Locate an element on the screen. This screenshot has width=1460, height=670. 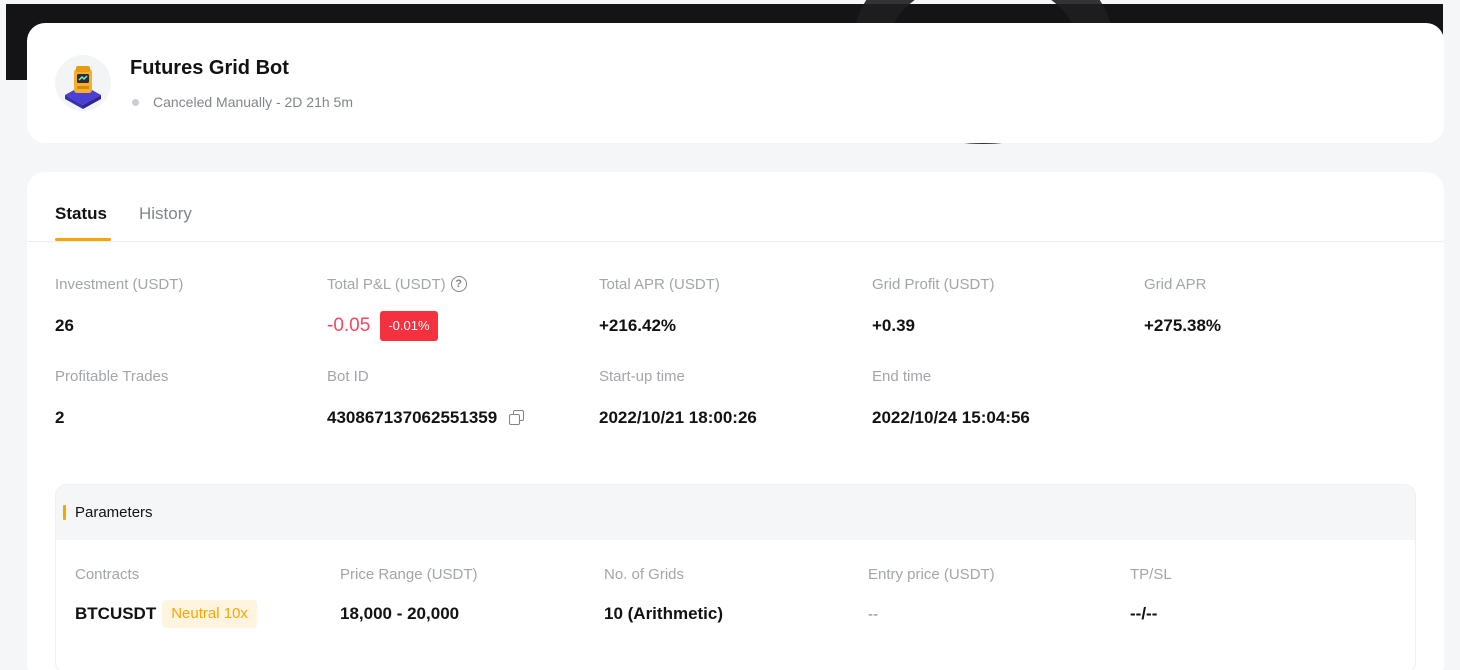
stat-total-apr: Total APR (USDT) +216.42% is located at coordinates (659, 307).